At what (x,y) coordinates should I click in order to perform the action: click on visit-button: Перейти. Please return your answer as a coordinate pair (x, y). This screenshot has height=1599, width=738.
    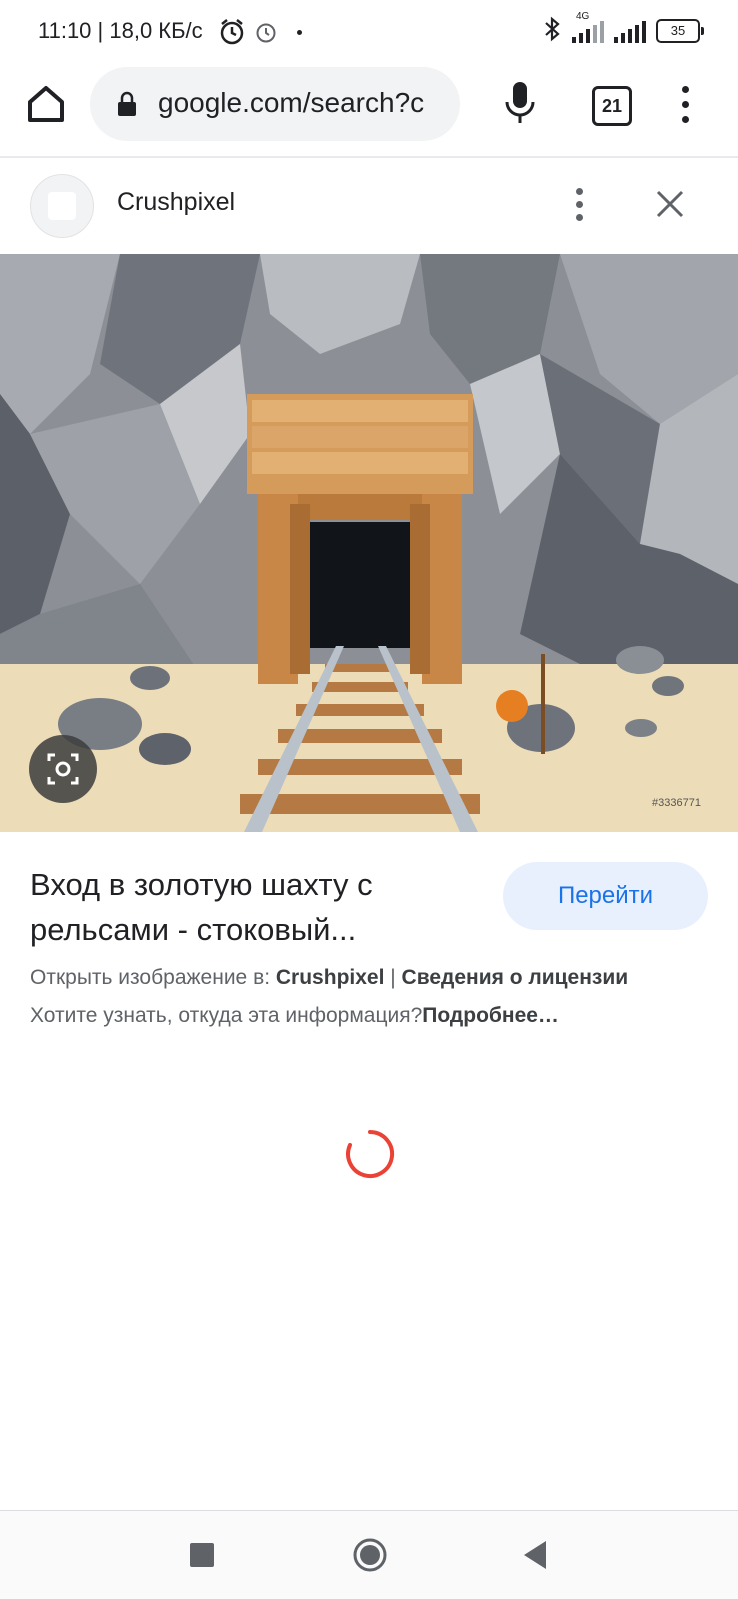
    Looking at the image, I should click on (605, 896).